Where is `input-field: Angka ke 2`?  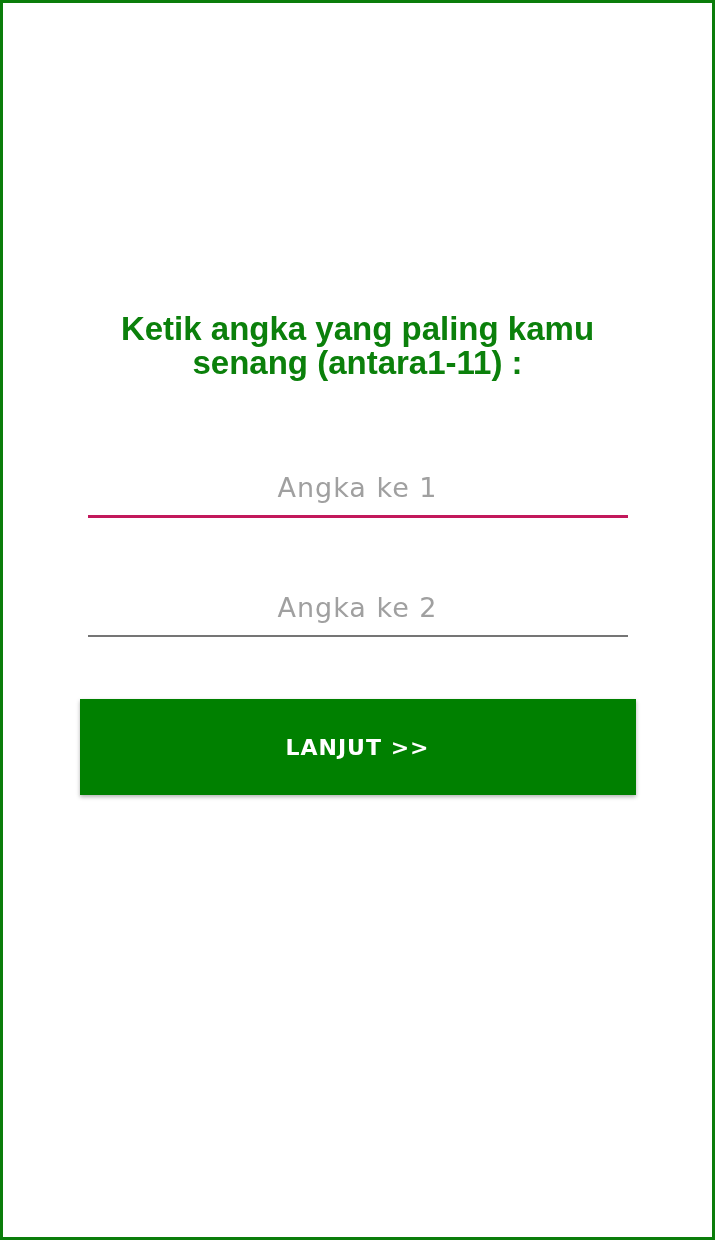 input-field: Angka ke 2 is located at coordinates (357, 611).